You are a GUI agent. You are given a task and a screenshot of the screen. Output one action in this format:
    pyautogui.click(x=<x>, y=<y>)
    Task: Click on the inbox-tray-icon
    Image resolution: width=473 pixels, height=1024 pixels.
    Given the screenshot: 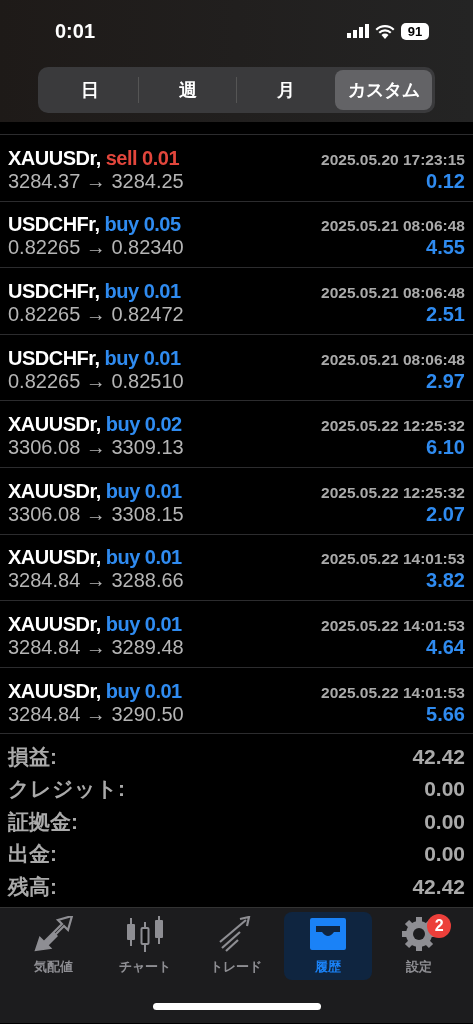 What is the action you would take?
    pyautogui.click(x=327, y=934)
    